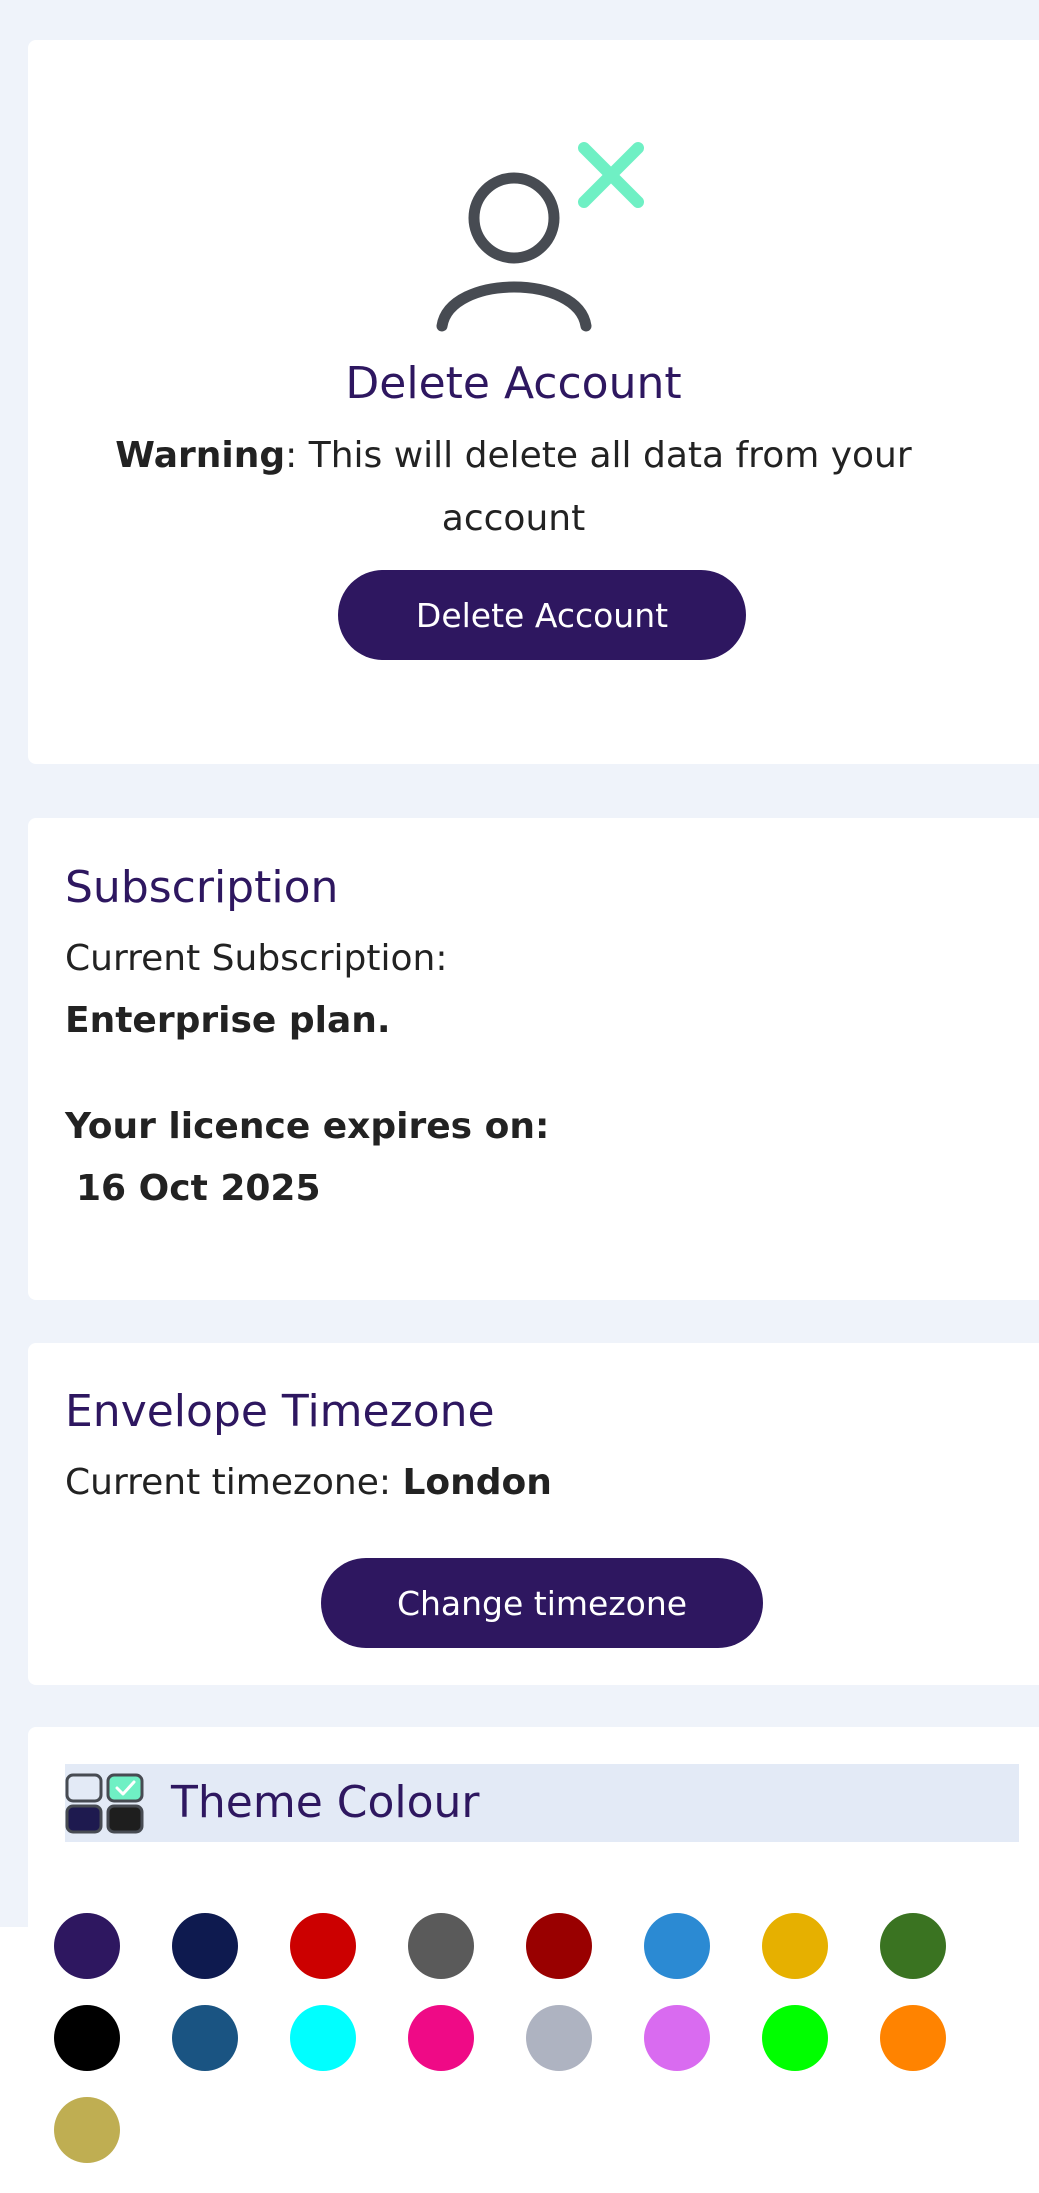 The image size is (1039, 2193). Describe the element at coordinates (104, 1803) in the screenshot. I see `theme-grid-icon` at that location.